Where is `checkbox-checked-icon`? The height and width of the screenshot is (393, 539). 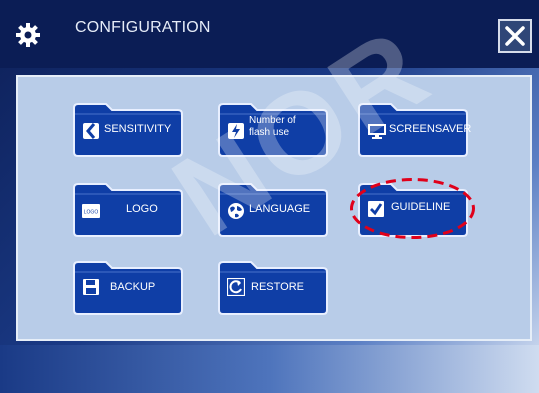
checkbox-checked-icon is located at coordinates (376, 209).